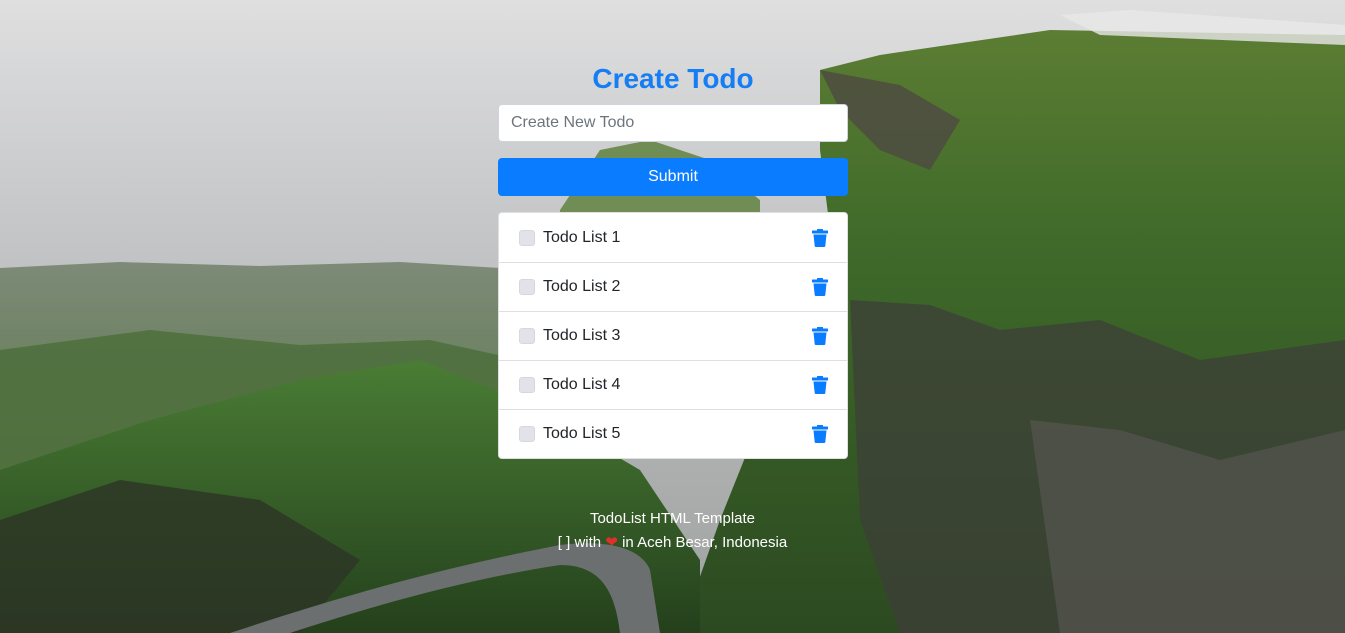  Describe the element at coordinates (611, 542) in the screenshot. I see `heart-icon: ❤` at that location.